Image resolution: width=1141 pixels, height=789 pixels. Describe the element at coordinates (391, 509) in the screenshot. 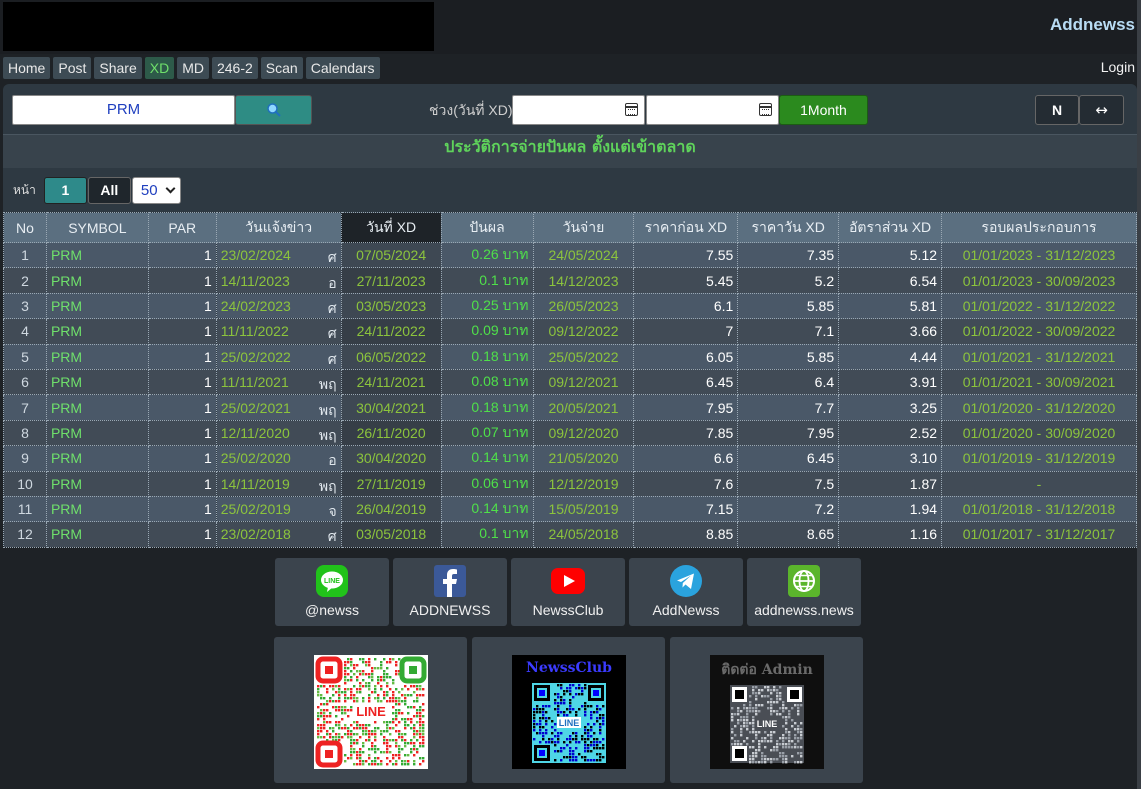

I see `xd-date-cell: 26/04/2019` at that location.